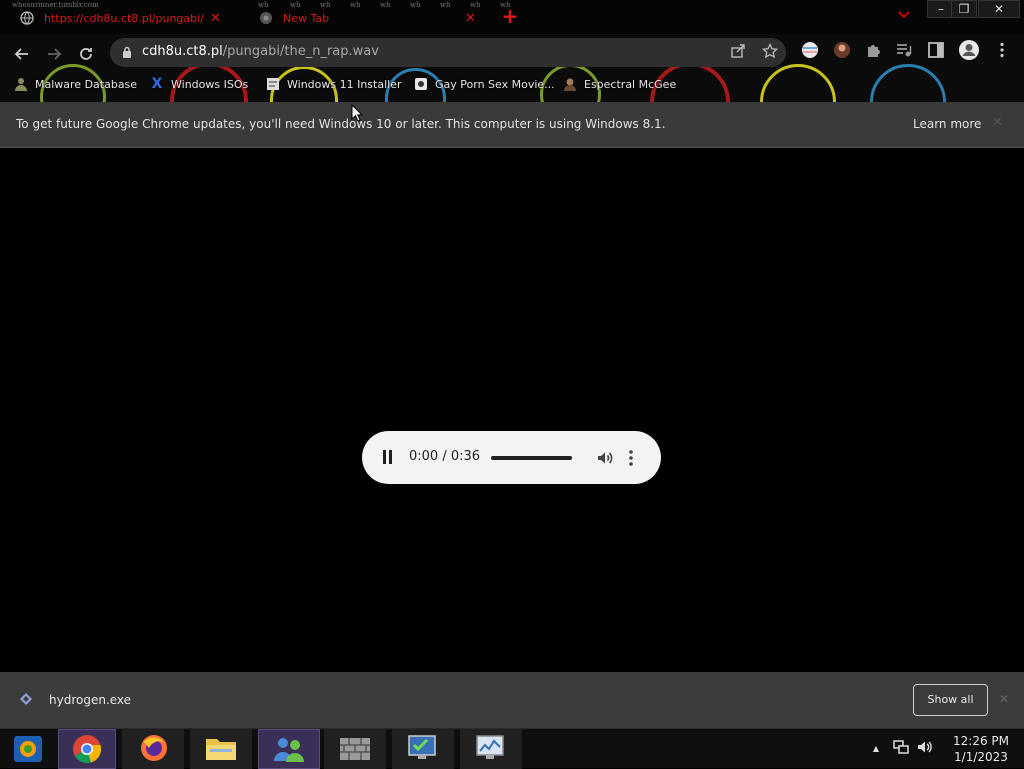 The image size is (1024, 769). I want to click on extension-avatar-icon, so click(842, 50).